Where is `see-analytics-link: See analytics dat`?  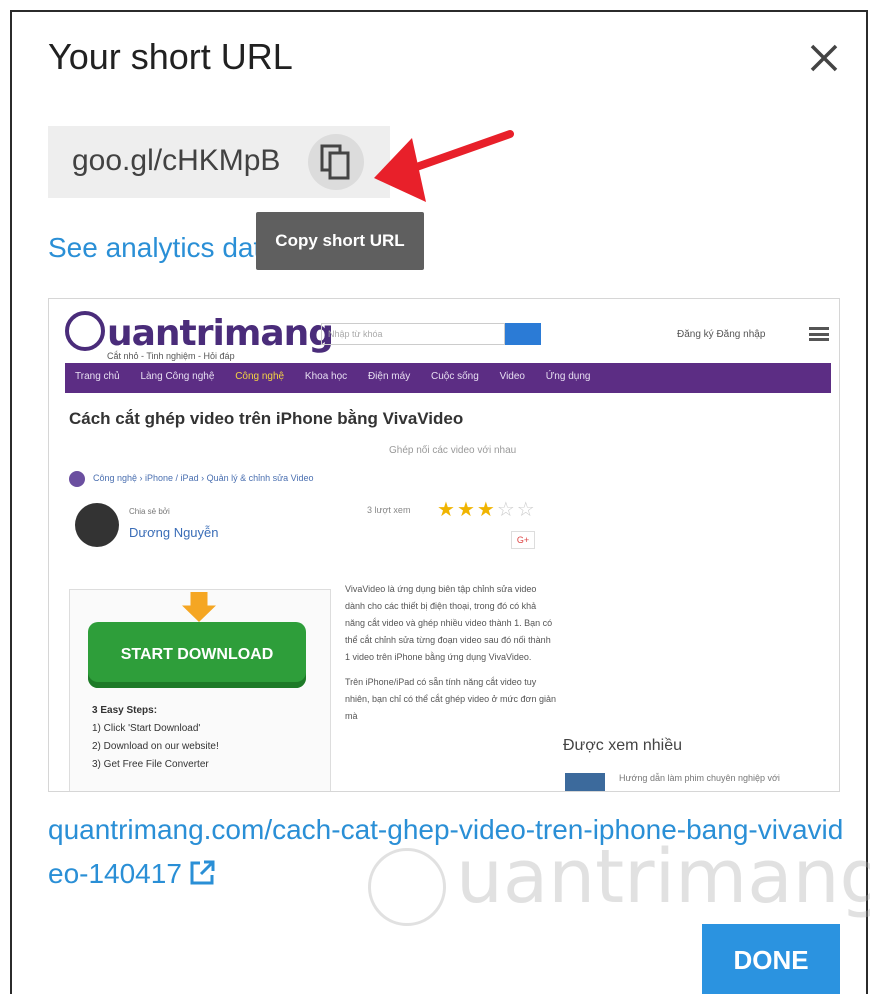
see-analytics-link: See analytics dat is located at coordinates (154, 248).